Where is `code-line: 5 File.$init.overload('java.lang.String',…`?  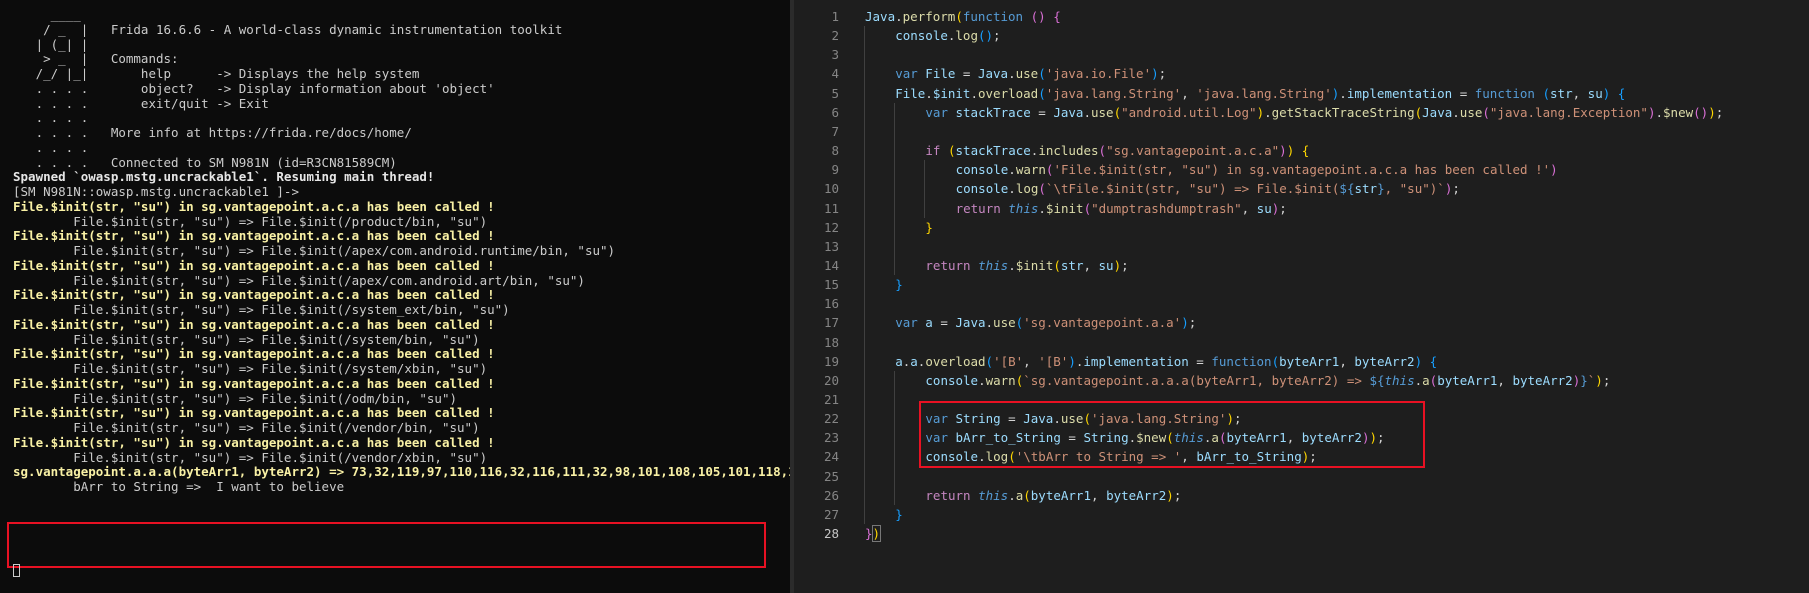 code-line: 5 File.$init.overload('java.lang.String',… is located at coordinates (1301, 93).